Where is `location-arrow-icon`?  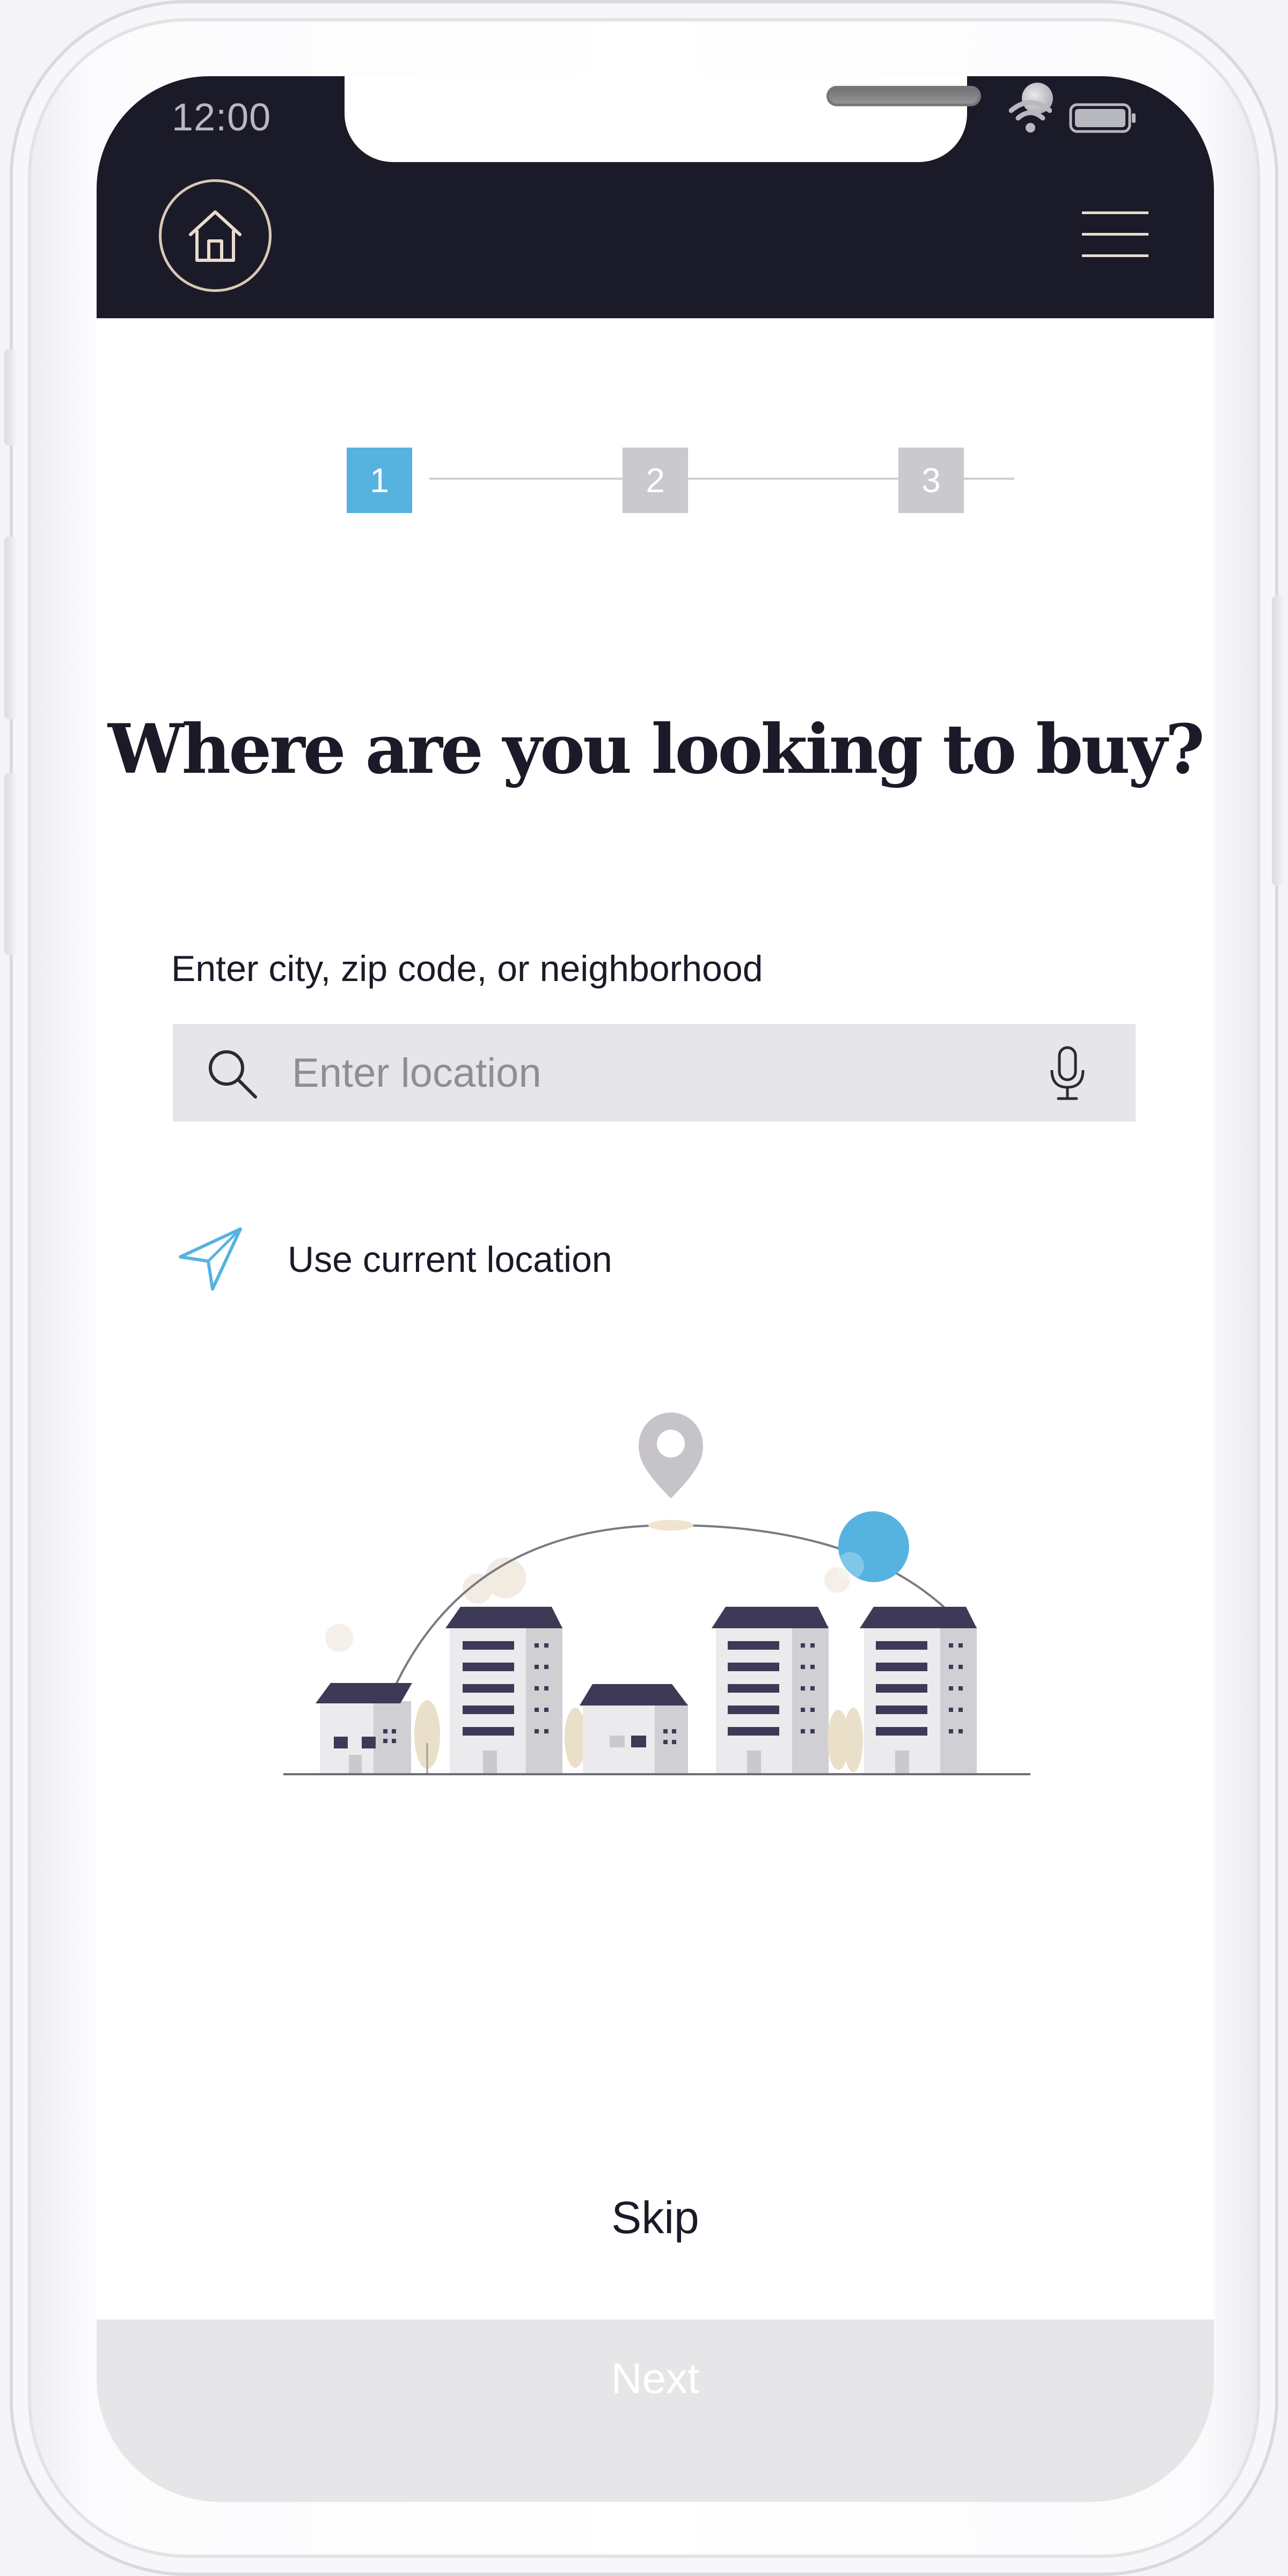
location-arrow-icon is located at coordinates (210, 1259).